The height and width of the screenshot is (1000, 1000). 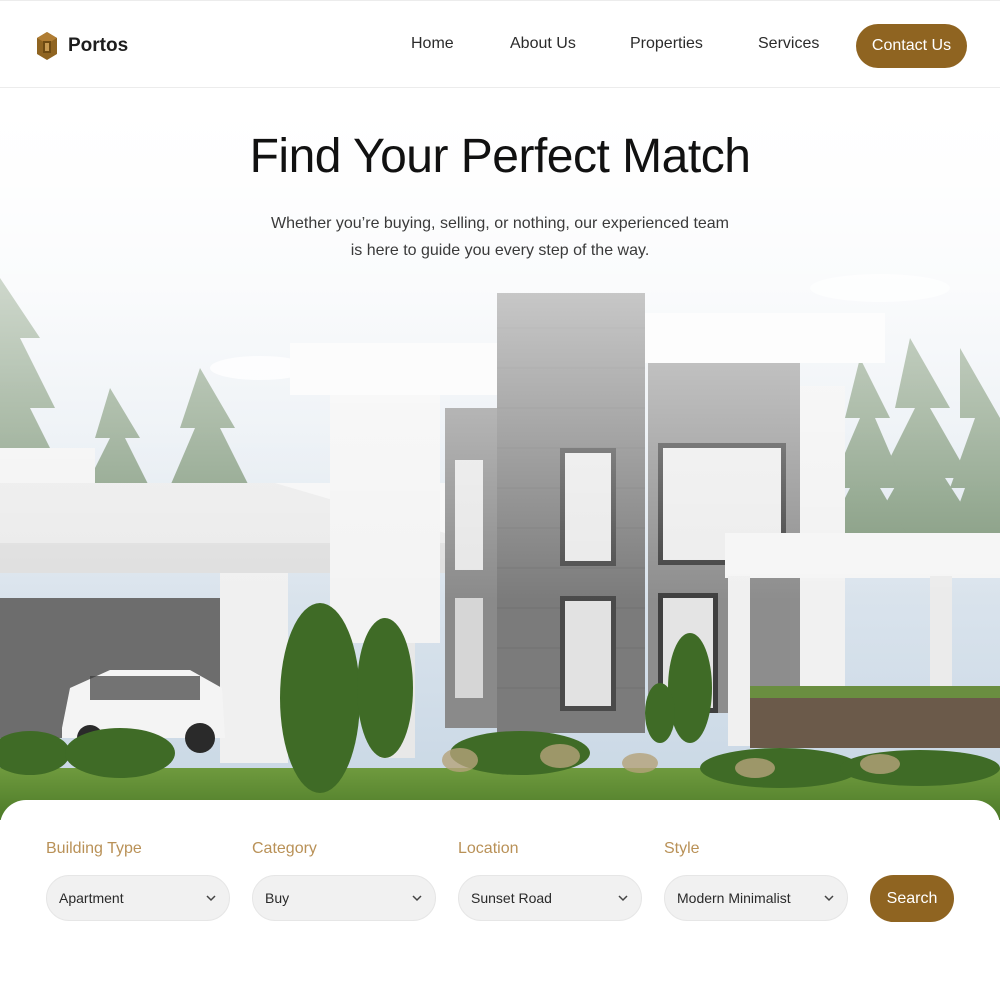 I want to click on style-label: Style, so click(x=682, y=848).